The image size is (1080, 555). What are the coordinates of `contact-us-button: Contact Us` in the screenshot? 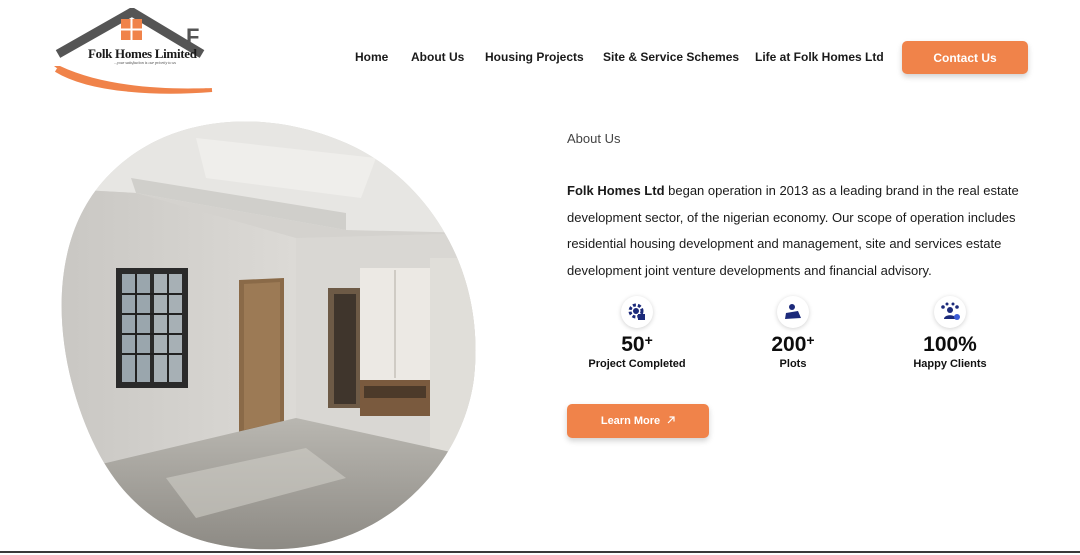 It's located at (965, 57).